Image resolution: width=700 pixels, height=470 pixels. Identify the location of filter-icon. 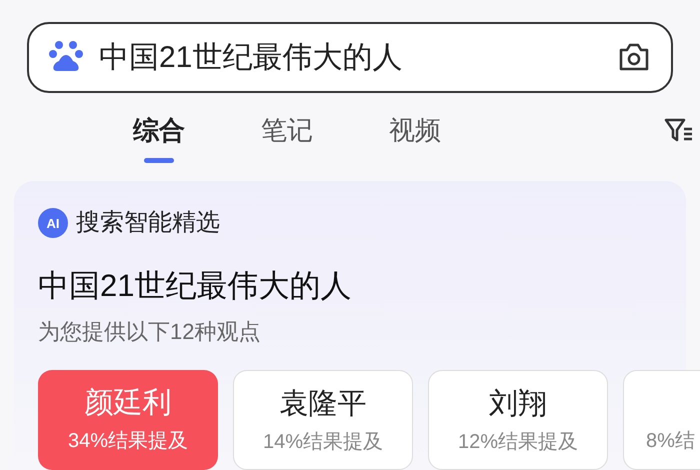
(679, 130).